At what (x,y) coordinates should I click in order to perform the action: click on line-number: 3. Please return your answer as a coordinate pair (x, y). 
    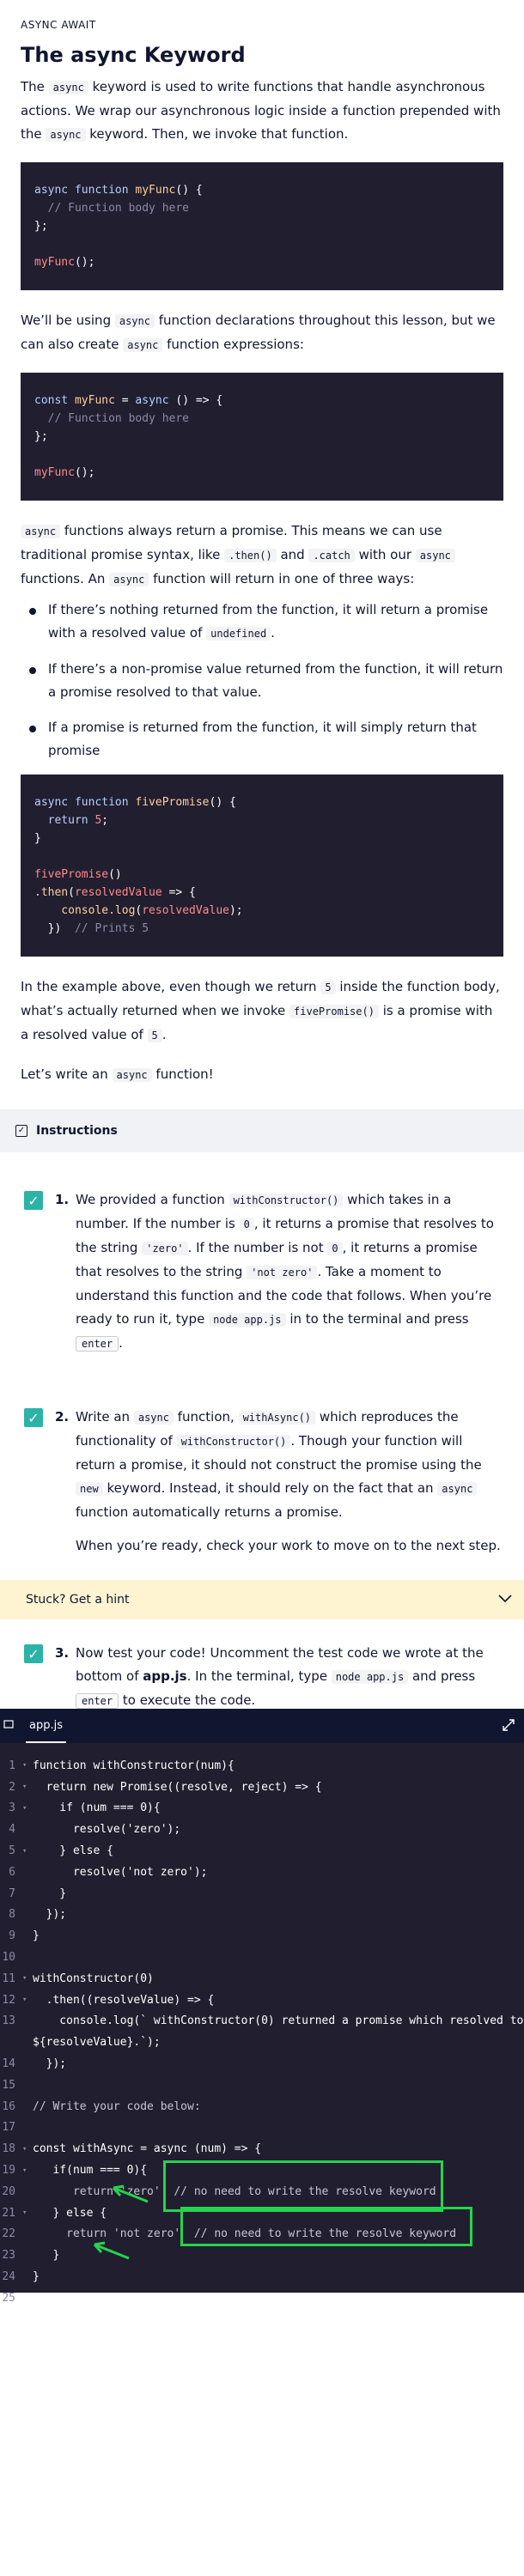
    Looking at the image, I should click on (12, 1808).